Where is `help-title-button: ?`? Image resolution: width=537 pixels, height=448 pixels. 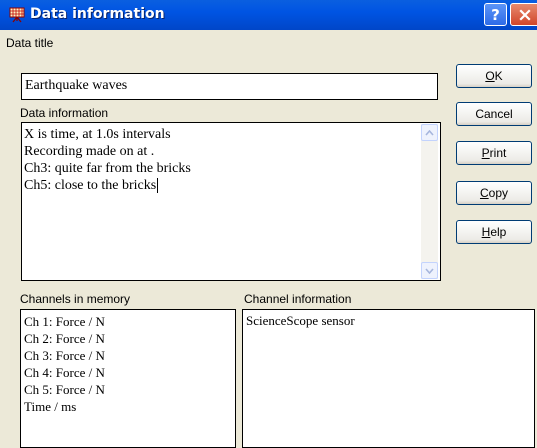 help-title-button: ? is located at coordinates (495, 14).